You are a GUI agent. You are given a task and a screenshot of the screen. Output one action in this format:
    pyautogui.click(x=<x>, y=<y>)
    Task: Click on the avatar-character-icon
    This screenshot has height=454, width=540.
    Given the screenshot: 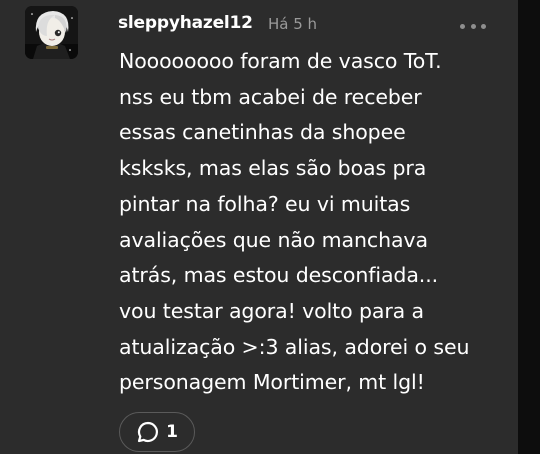 What is the action you would take?
    pyautogui.click(x=51, y=32)
    